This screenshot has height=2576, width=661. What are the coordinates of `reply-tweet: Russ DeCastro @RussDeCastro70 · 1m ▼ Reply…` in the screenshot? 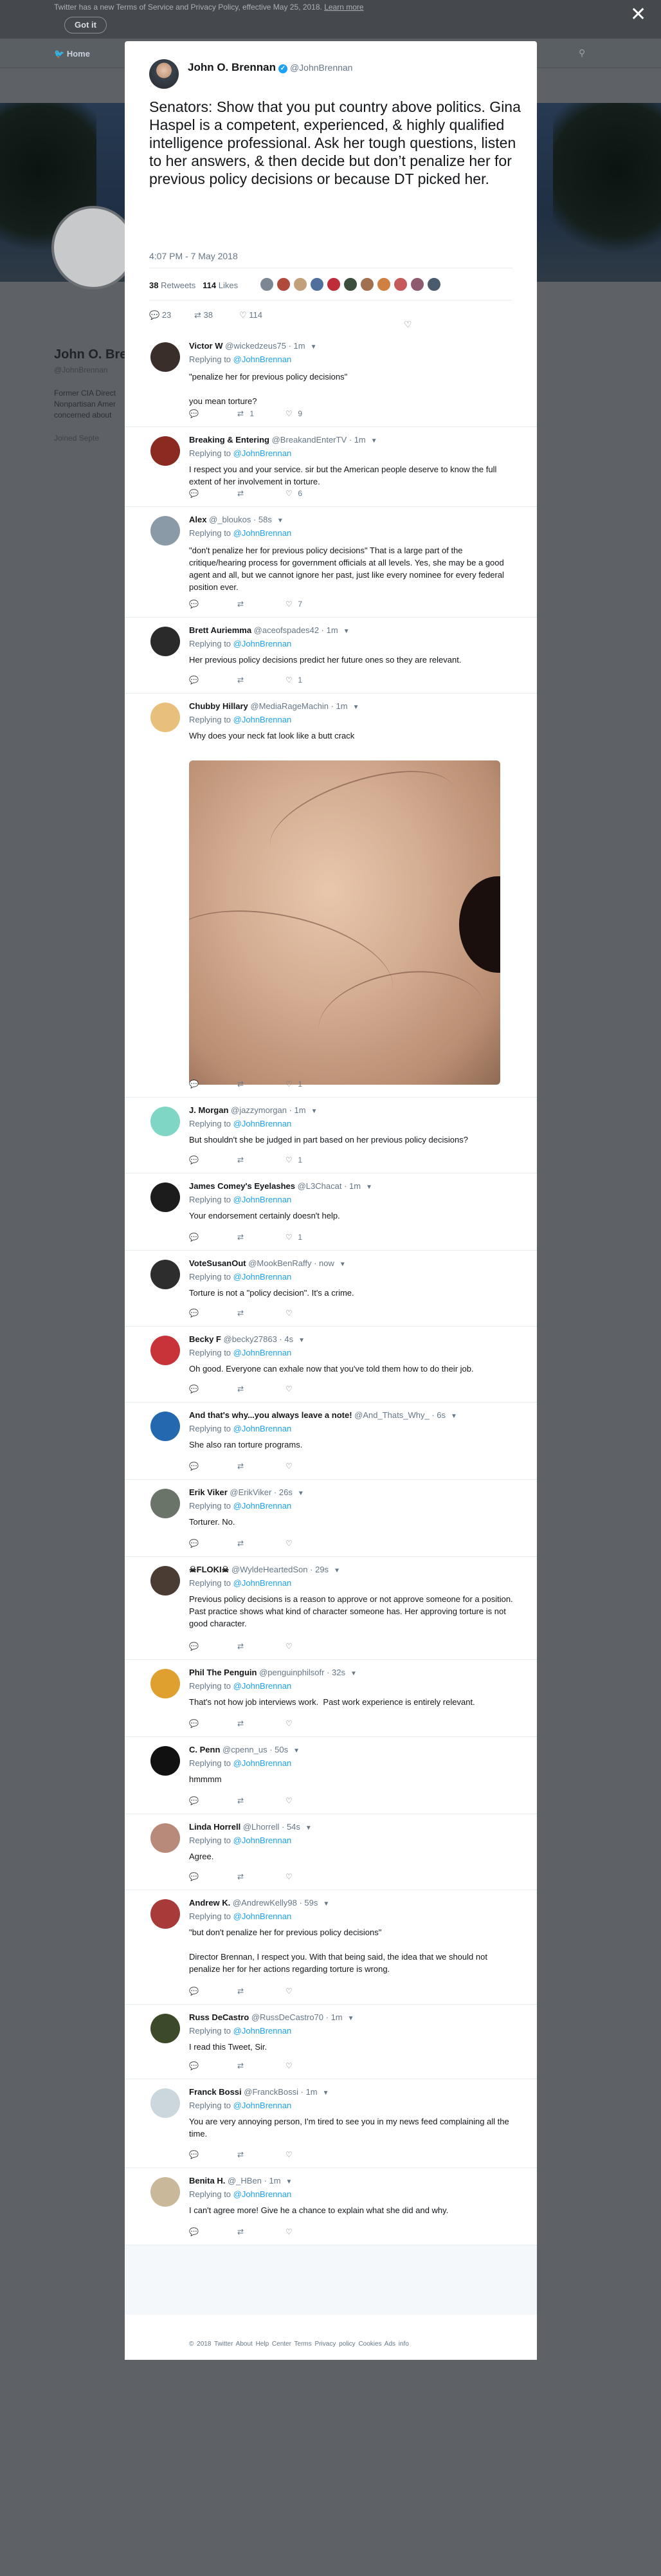 It's located at (331, 2042).